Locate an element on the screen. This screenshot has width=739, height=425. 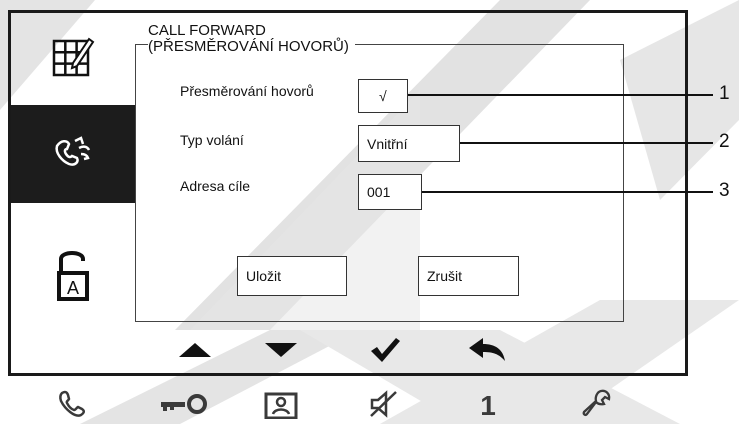
callout-number-3: 3 is located at coordinates (724, 190).